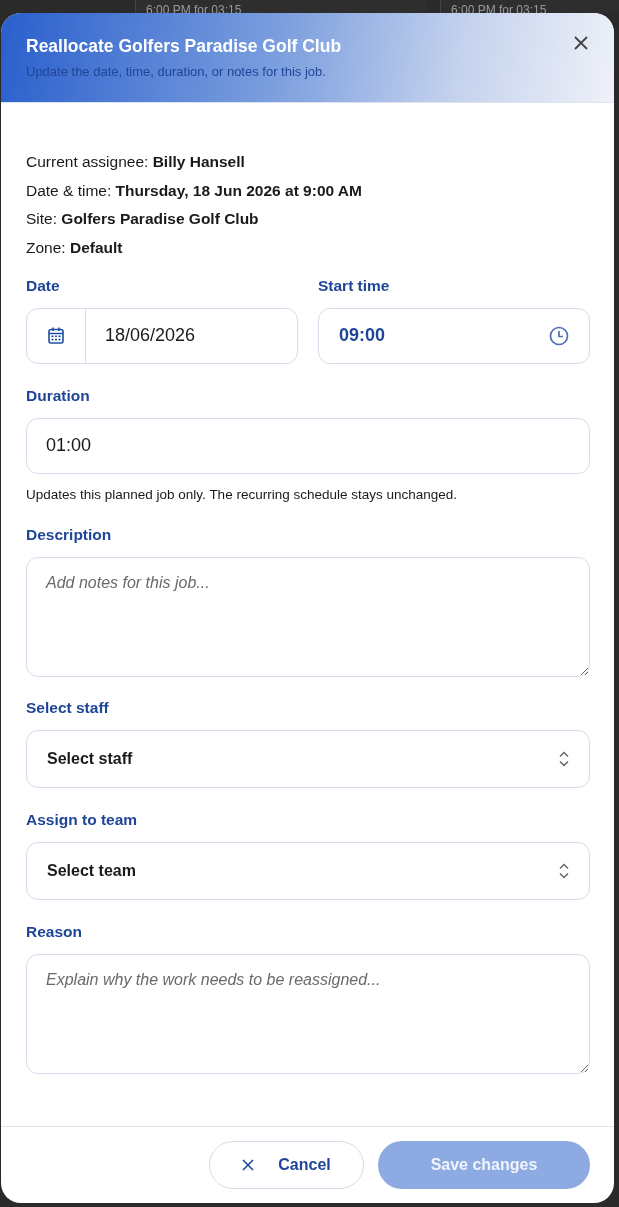  What do you see at coordinates (354, 285) in the screenshot?
I see `field-label: Start time` at bounding box center [354, 285].